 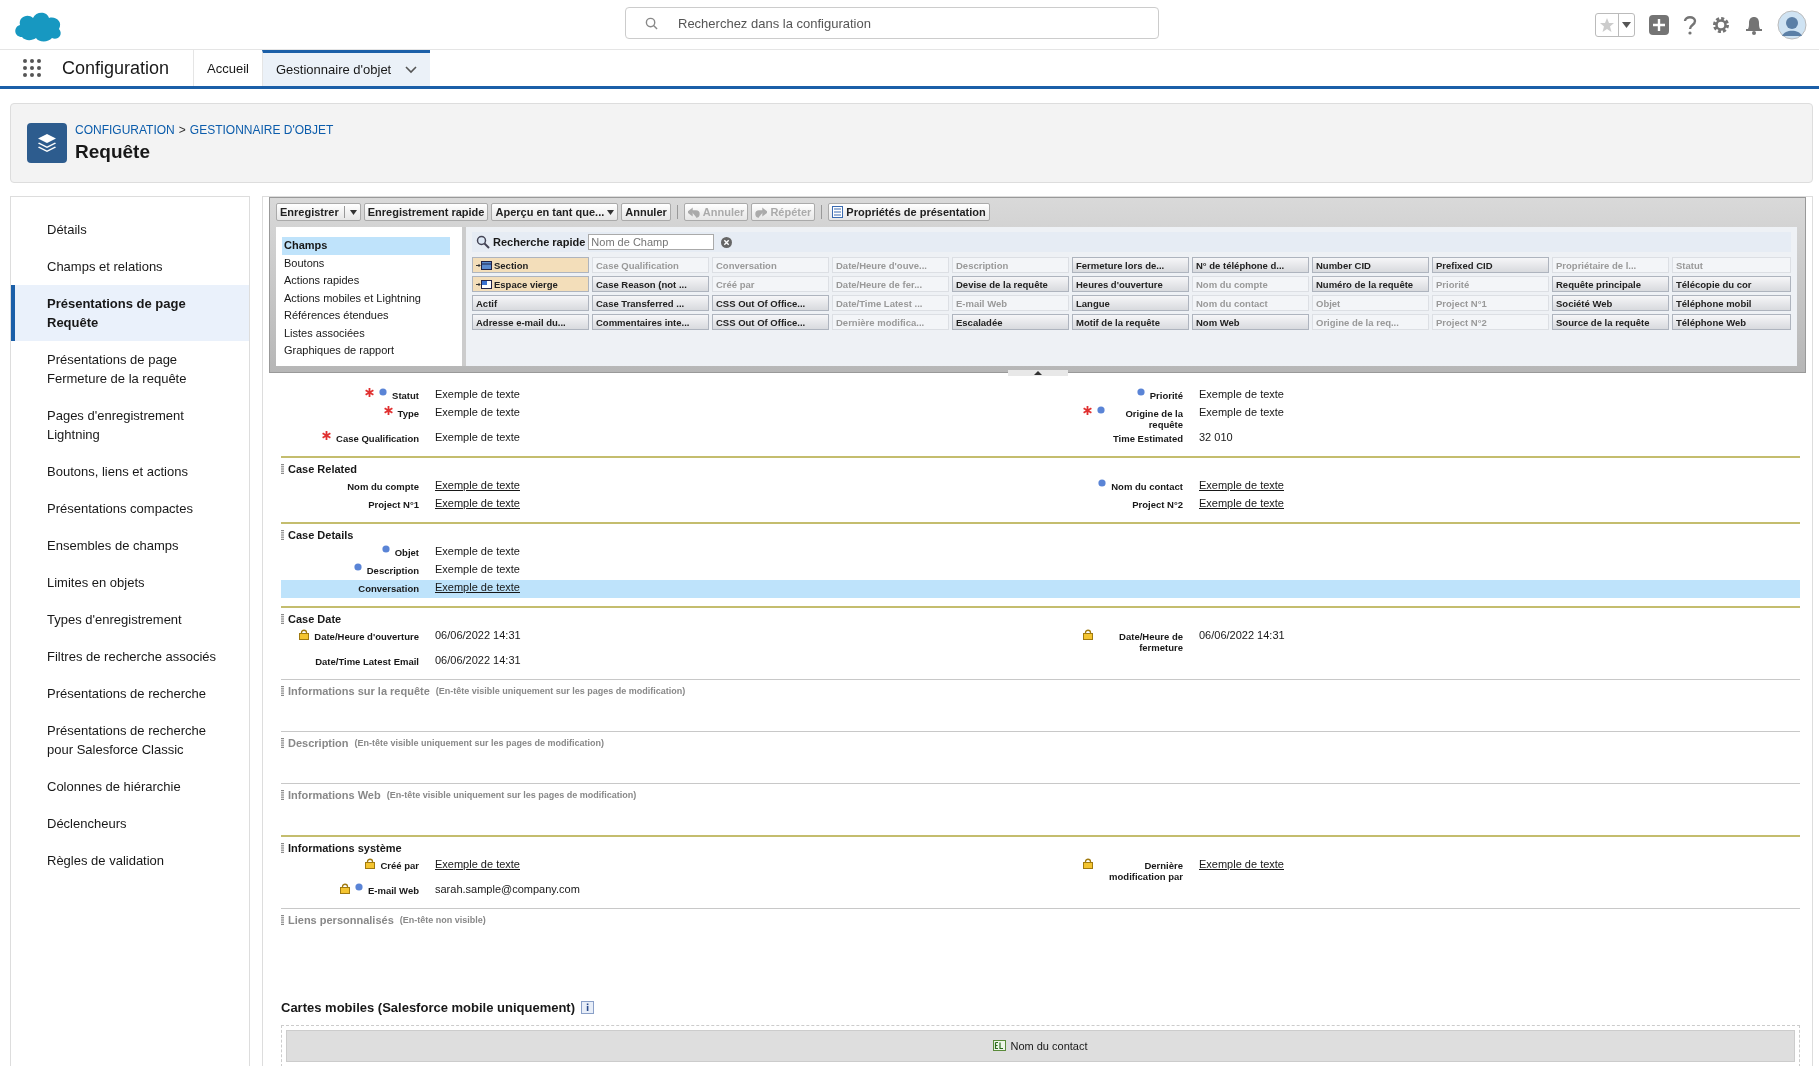 I want to click on app-launcher-icon, so click(x=32, y=68).